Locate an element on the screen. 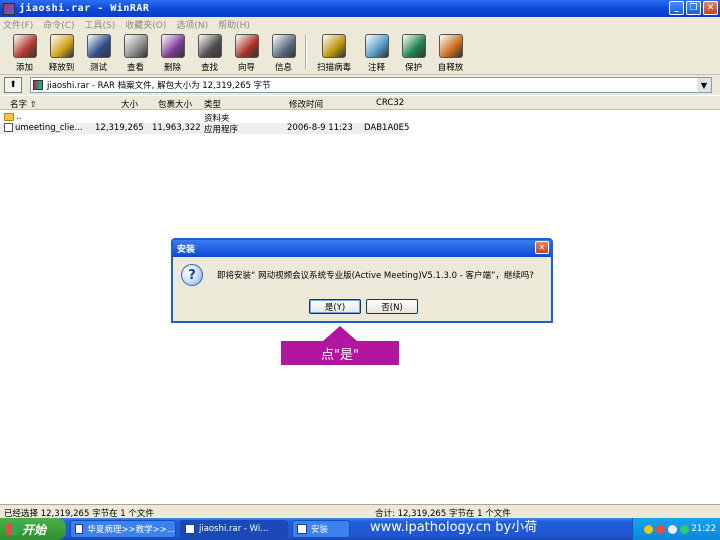  toolbar-label: 删除 is located at coordinates (172, 68).